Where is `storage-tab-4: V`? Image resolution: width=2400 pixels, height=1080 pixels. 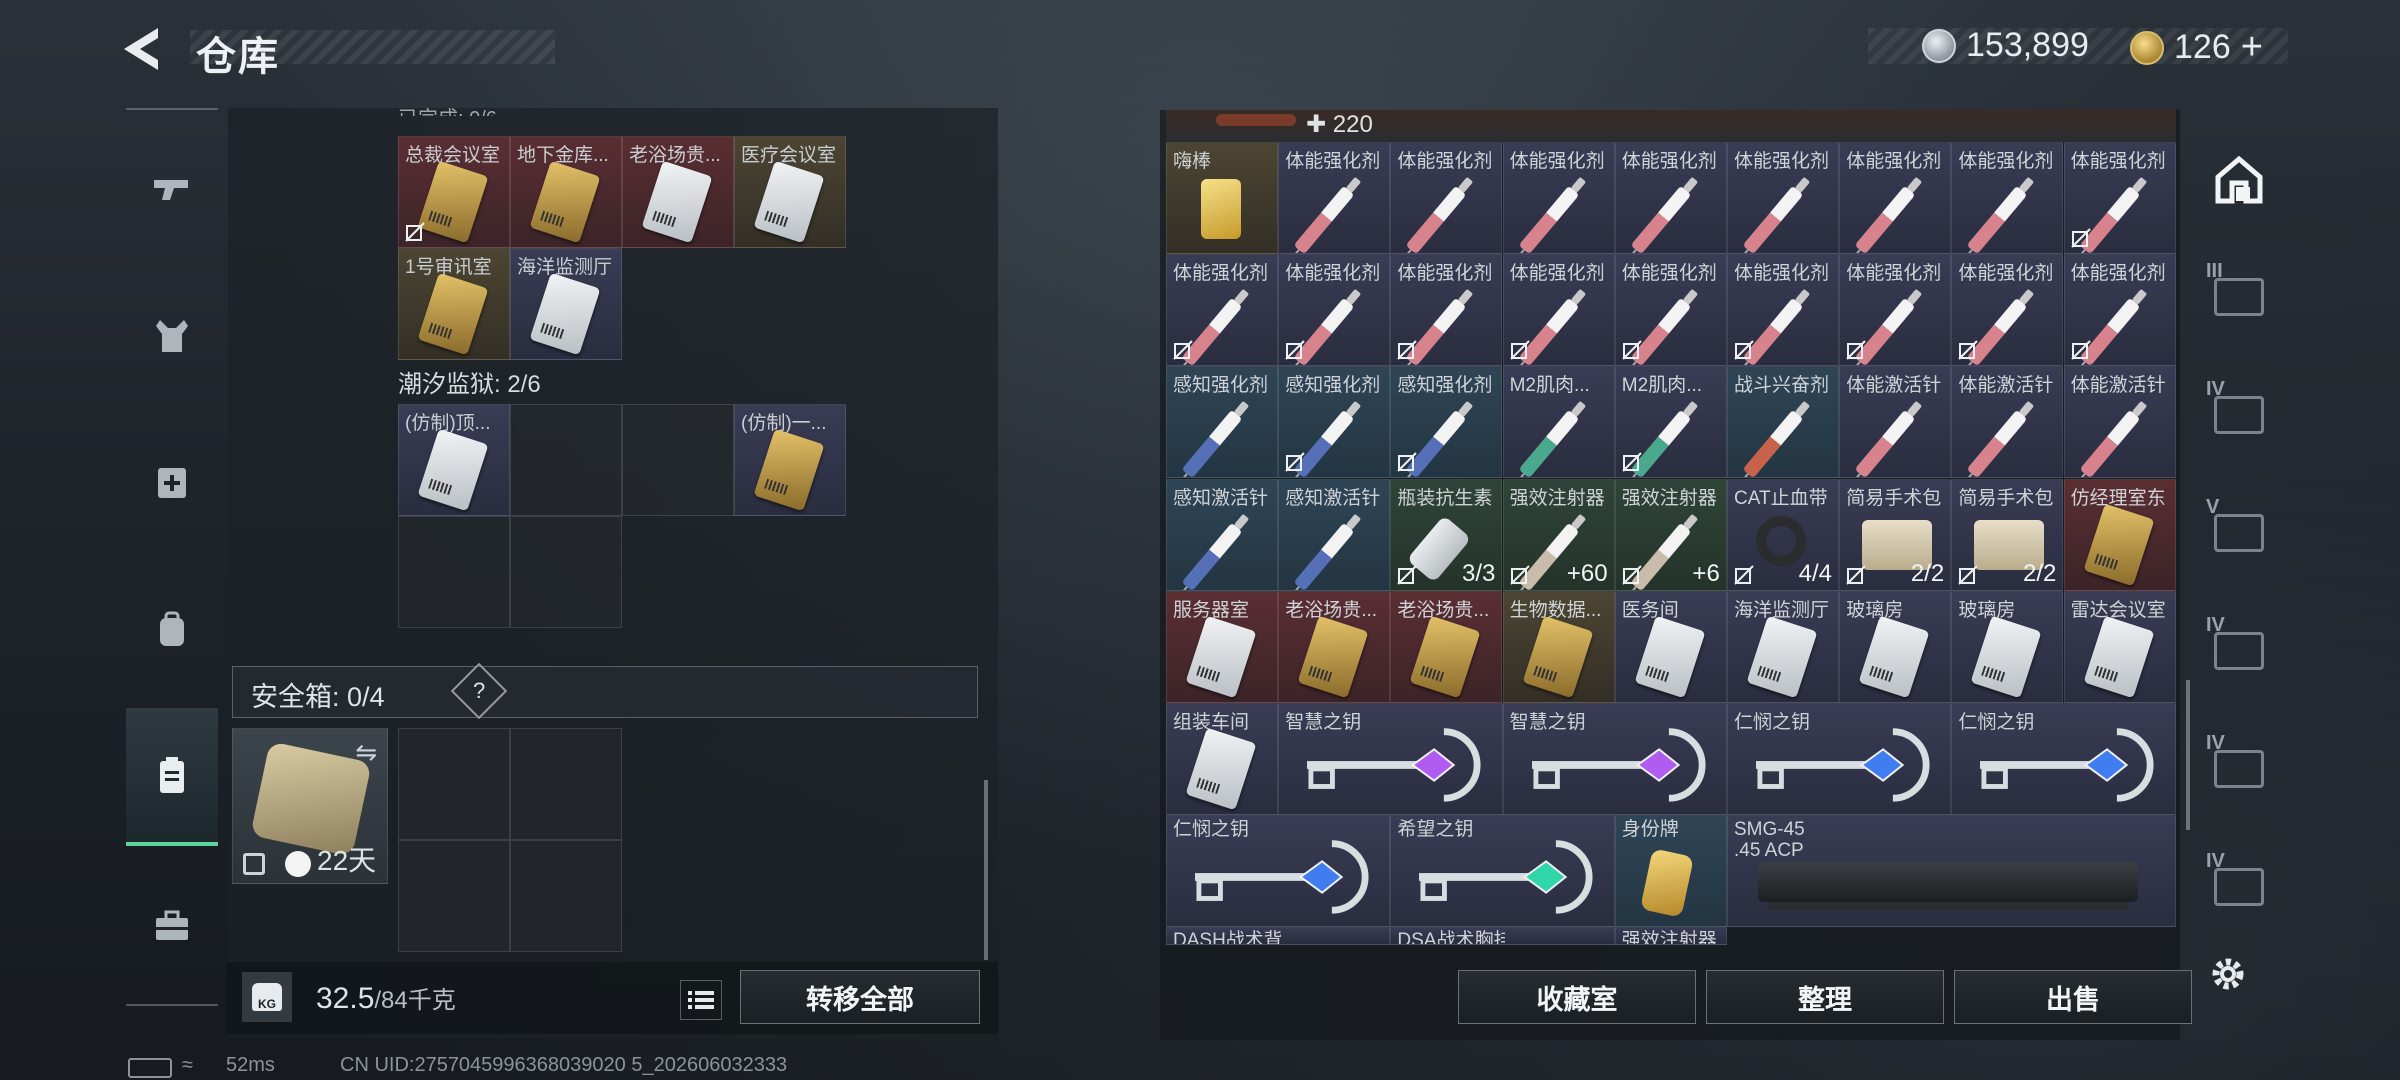
storage-tab-4: V is located at coordinates (2239, 534).